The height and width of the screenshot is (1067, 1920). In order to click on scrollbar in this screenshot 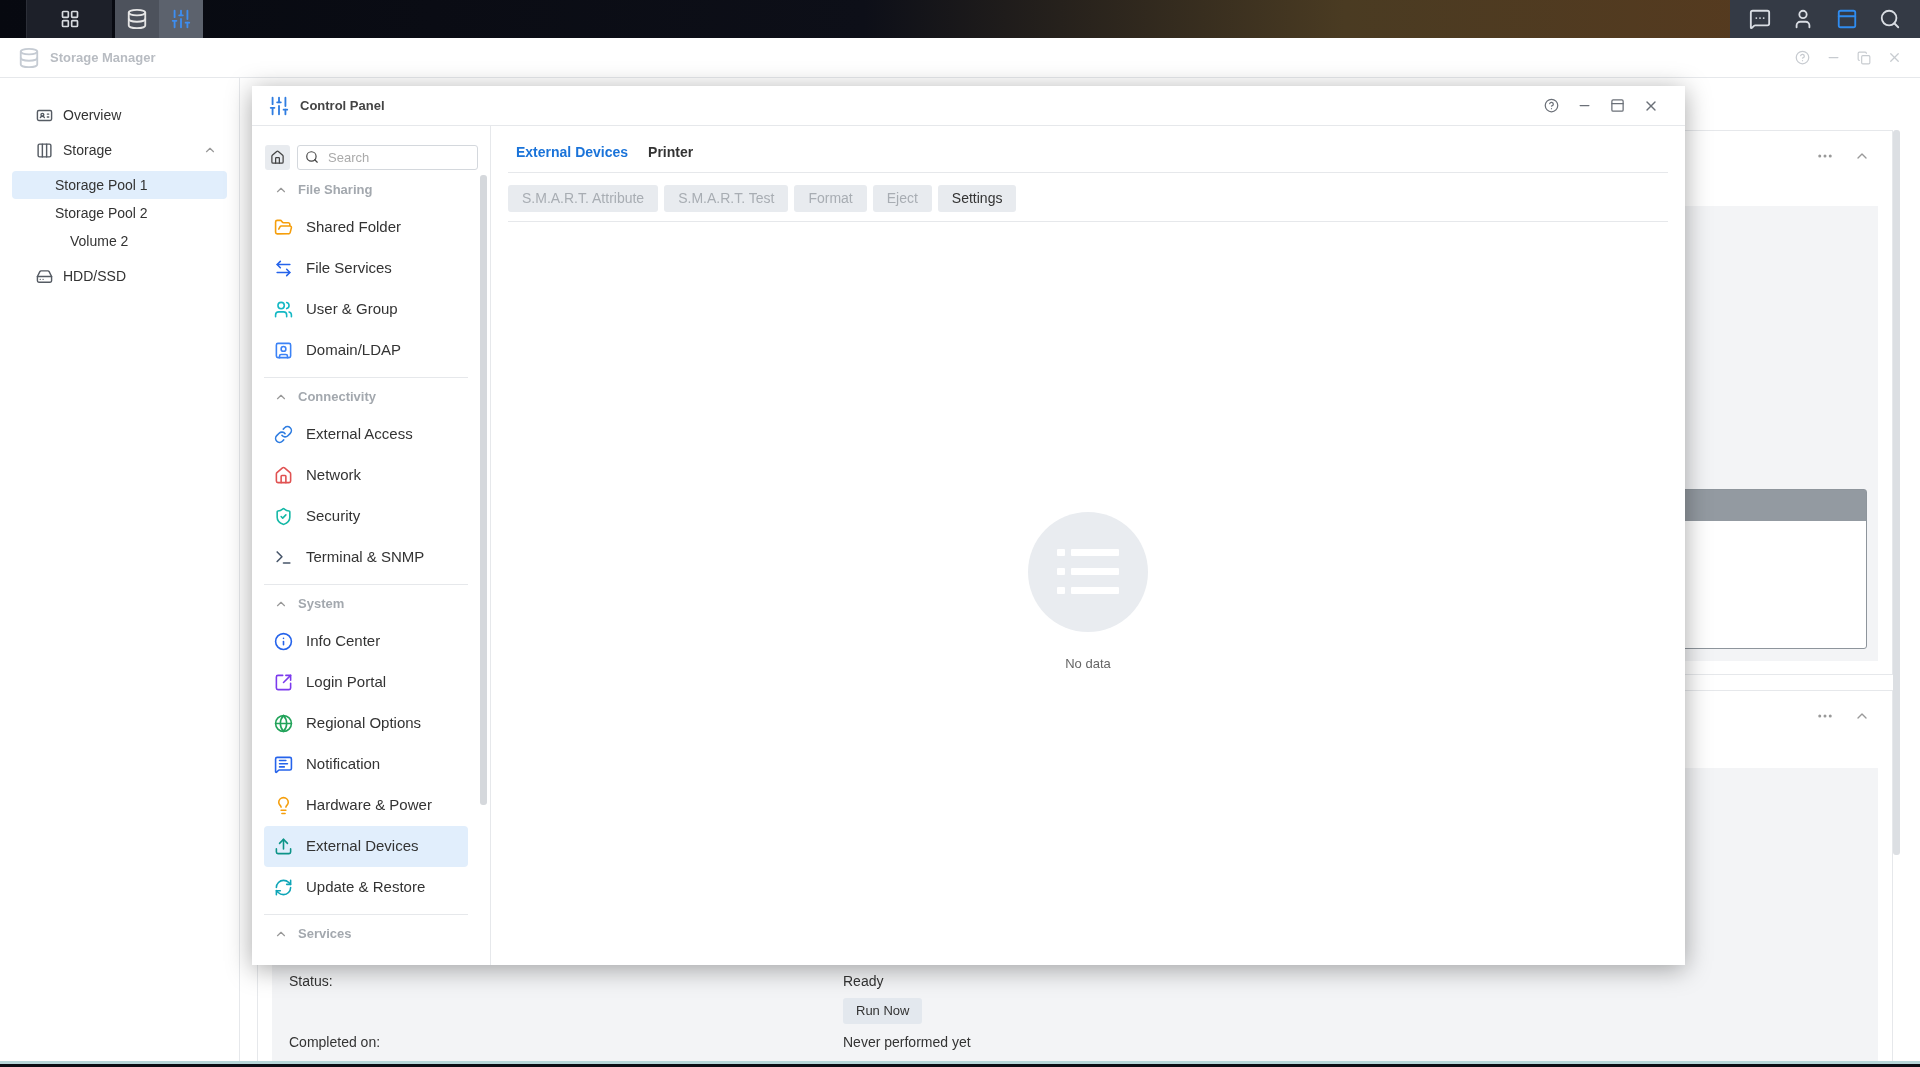, I will do `click(1896, 492)`.